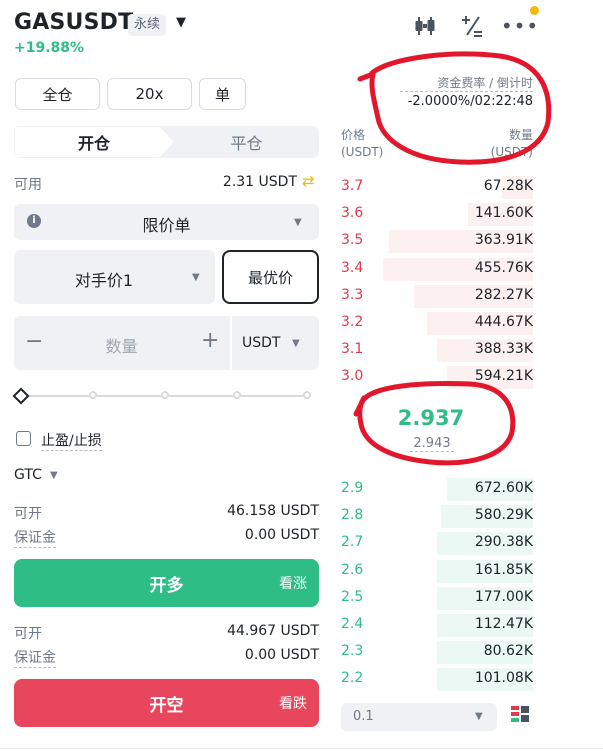  Describe the element at coordinates (352, 376) in the screenshot. I see `ask-price: 3.0` at that location.